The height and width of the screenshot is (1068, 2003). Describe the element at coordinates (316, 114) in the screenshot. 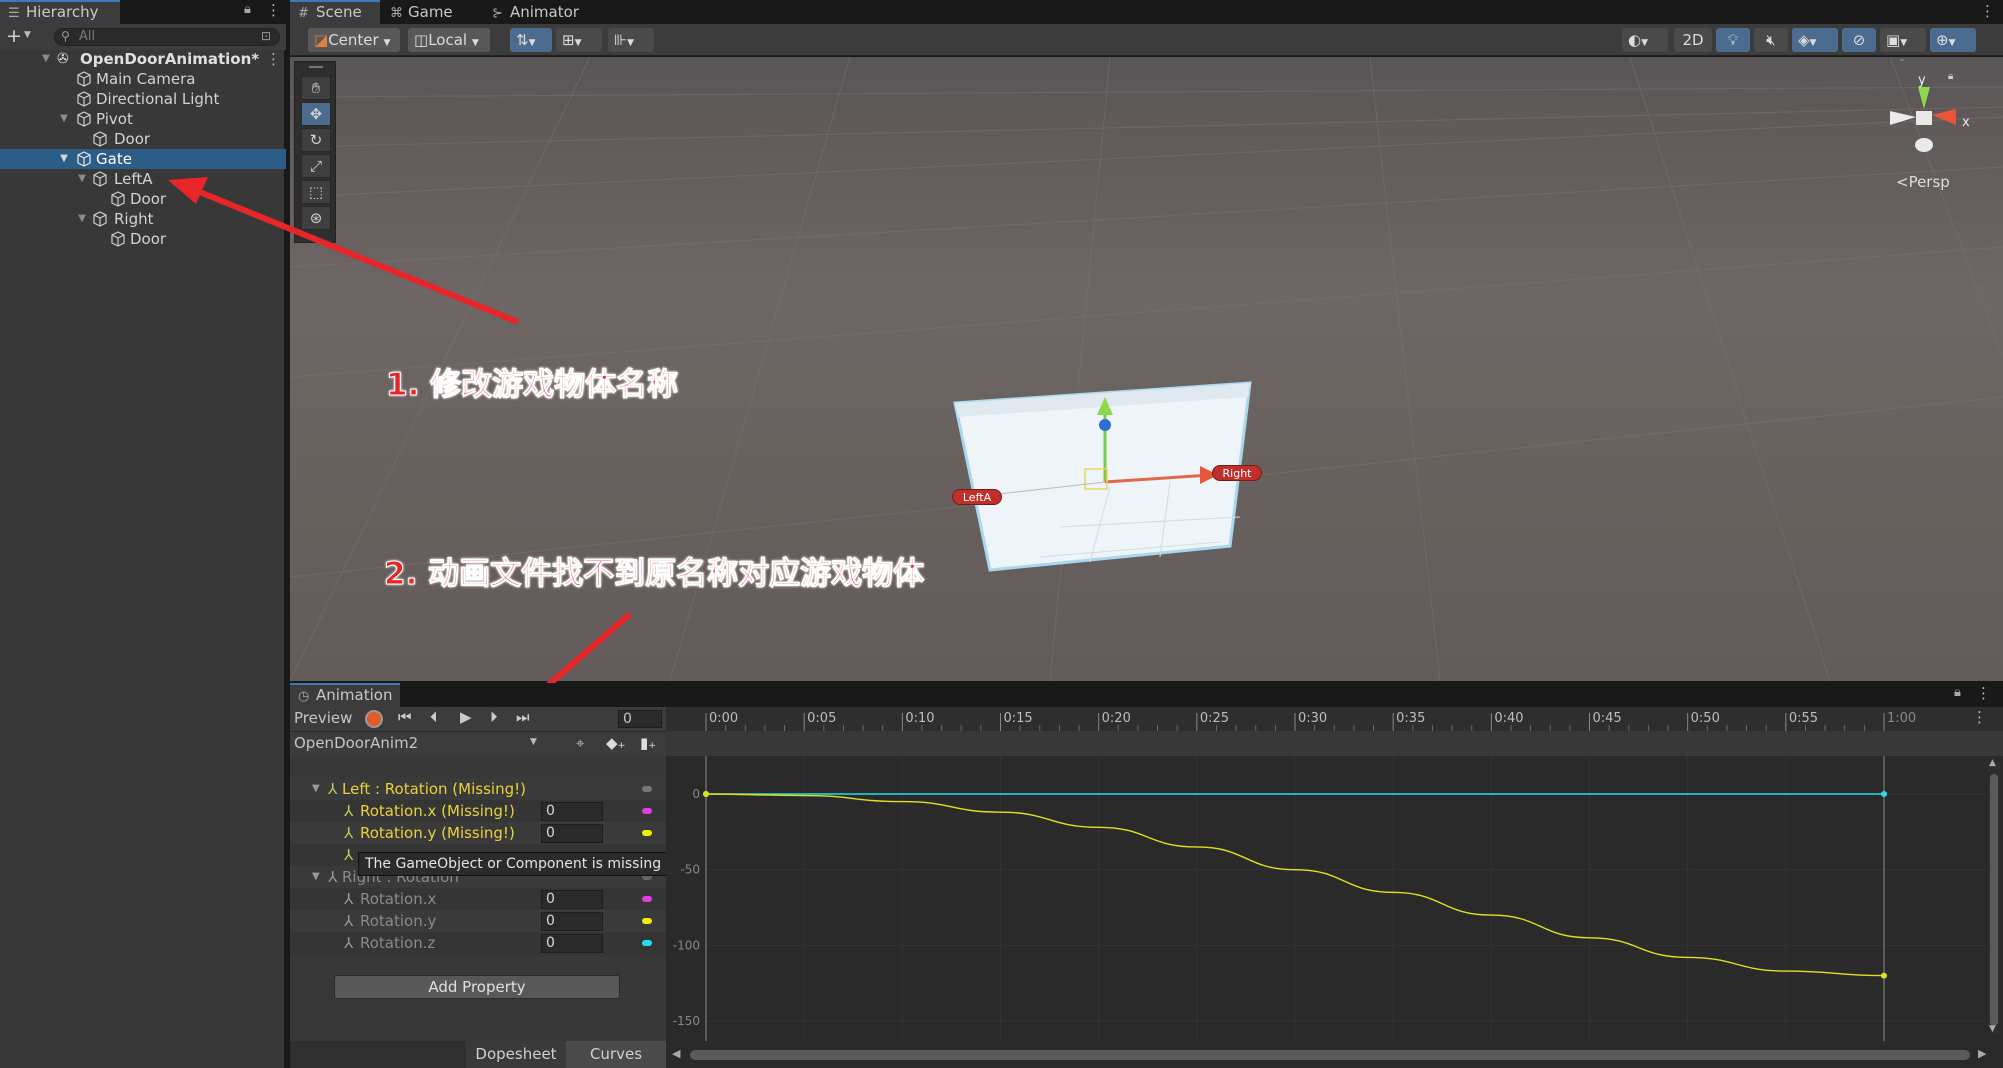

I see `move-tool-button: ✥` at that location.